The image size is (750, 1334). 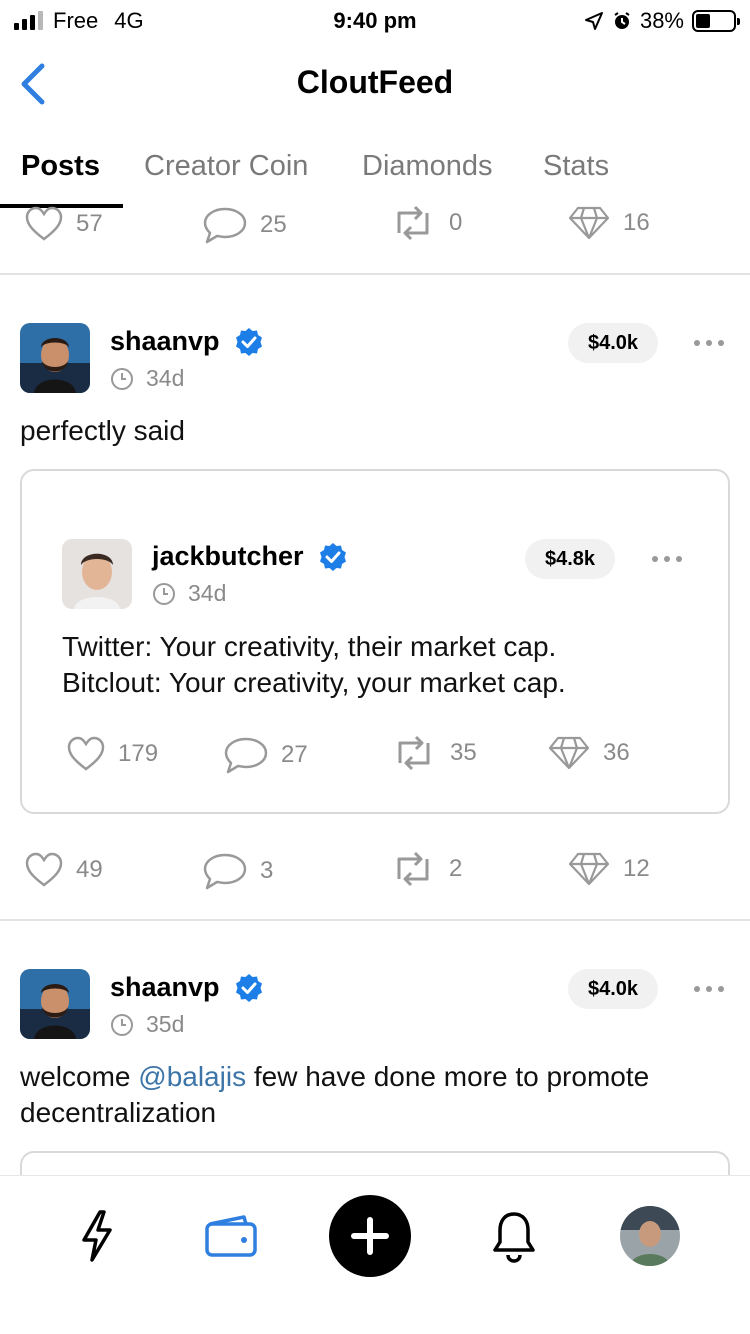 What do you see at coordinates (622, 20) in the screenshot?
I see `alarm-icon` at bounding box center [622, 20].